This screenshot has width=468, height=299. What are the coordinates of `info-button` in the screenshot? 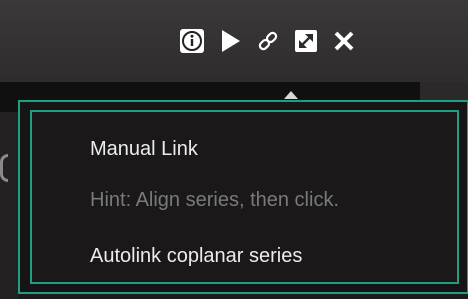 It's located at (192, 41).